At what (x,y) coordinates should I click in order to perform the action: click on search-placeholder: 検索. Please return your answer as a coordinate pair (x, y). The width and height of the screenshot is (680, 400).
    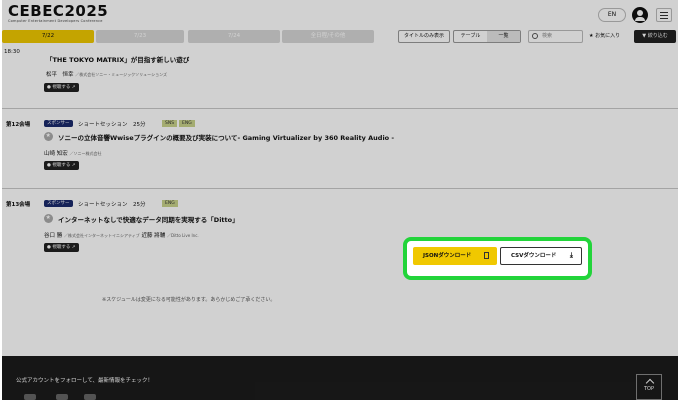
    Looking at the image, I should click on (547, 36).